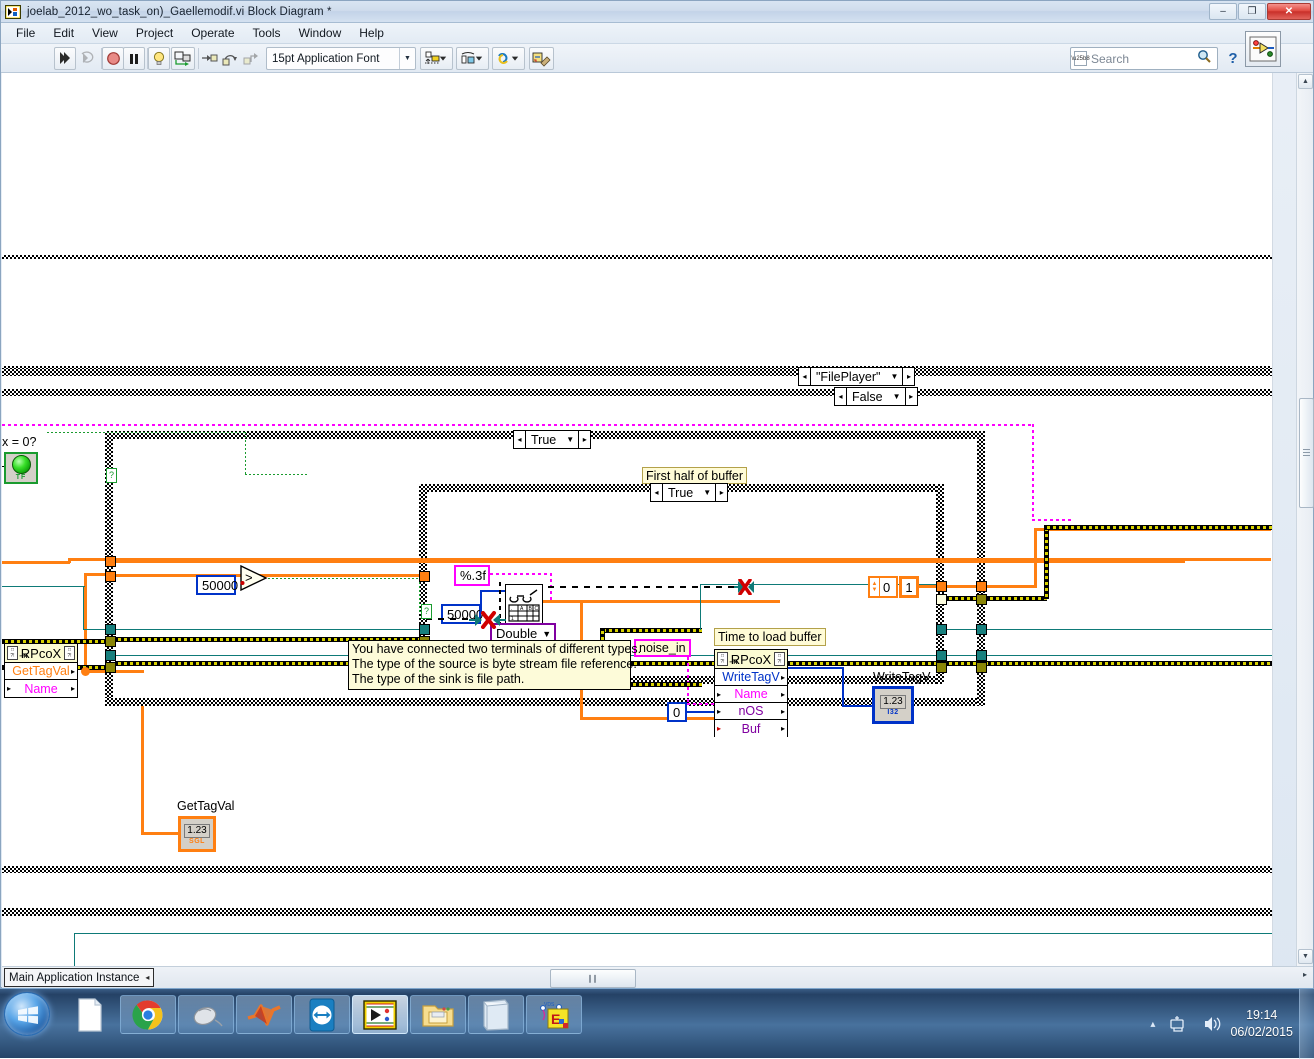 The image size is (1314, 1059). Describe the element at coordinates (508, 58) in the screenshot. I see `reorder-objects-button` at that location.